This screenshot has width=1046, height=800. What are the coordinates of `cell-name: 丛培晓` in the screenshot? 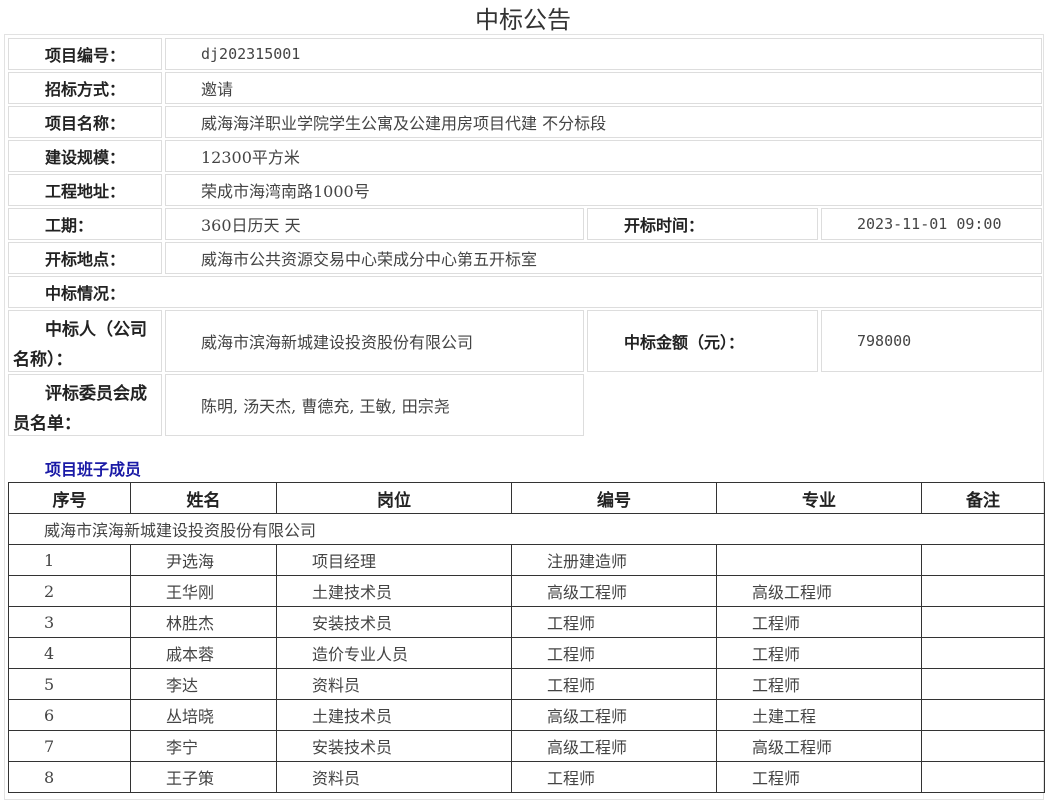 It's located at (203, 715).